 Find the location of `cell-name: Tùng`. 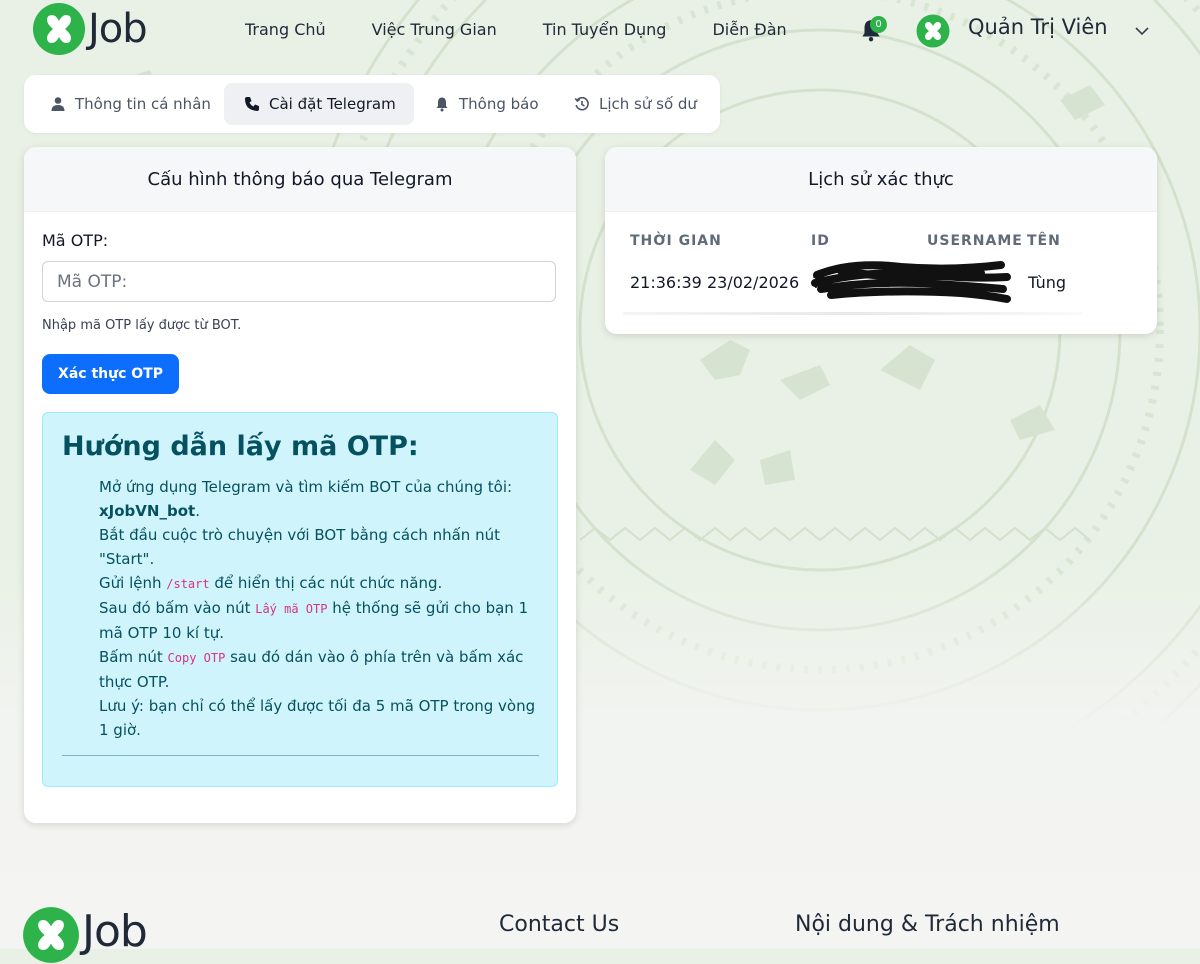

cell-name: Tùng is located at coordinates (1047, 282).